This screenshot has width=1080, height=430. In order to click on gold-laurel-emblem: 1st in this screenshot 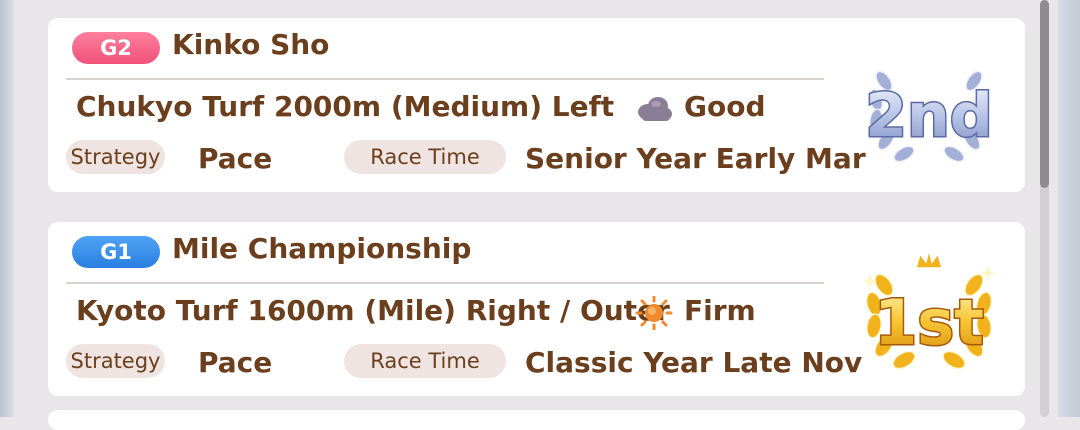, I will do `click(929, 309)`.